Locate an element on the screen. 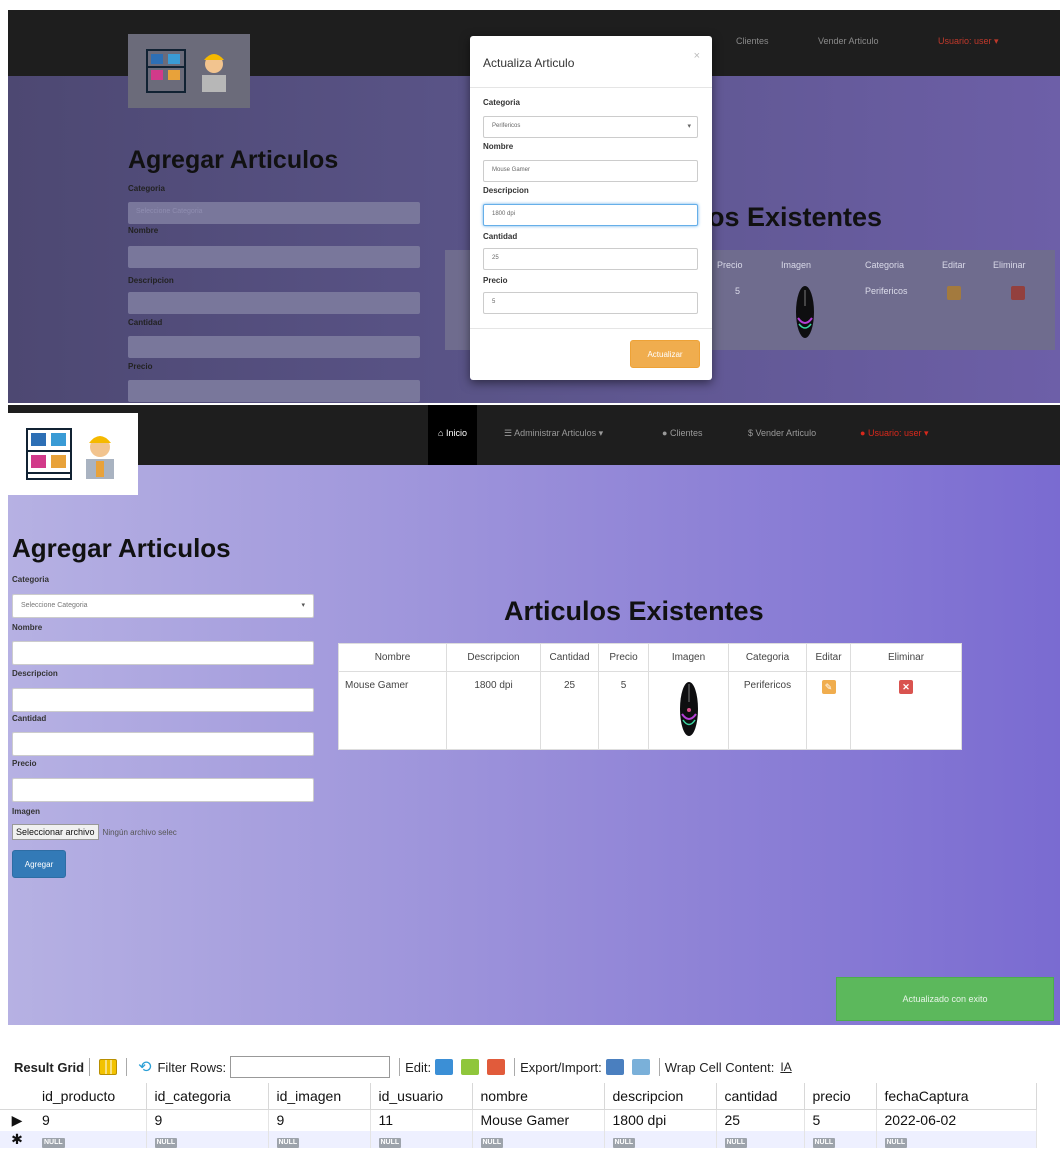 This screenshot has width=1060, height=1163. export-icon is located at coordinates (614, 1067).